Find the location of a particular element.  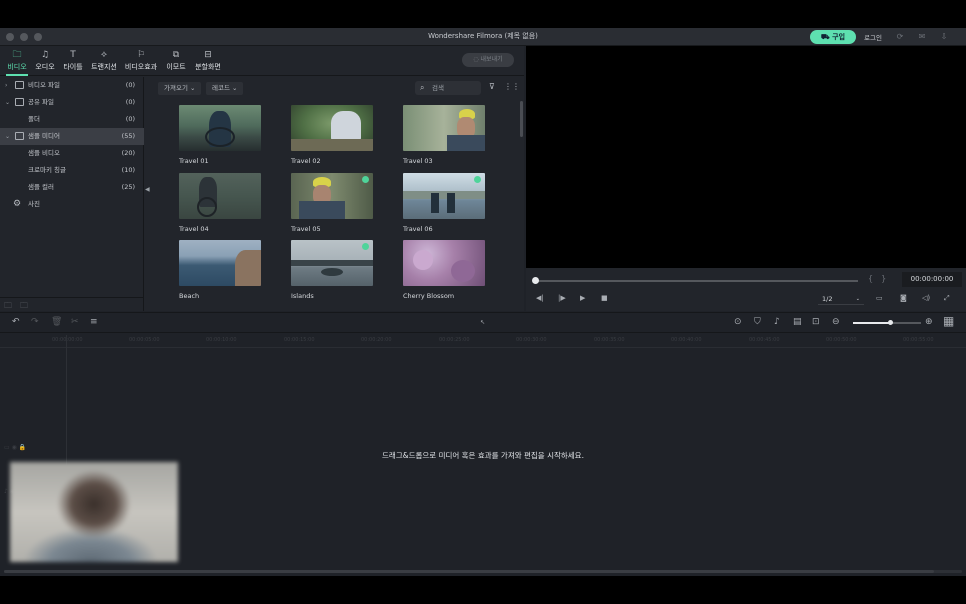

redo-icon: ↷ is located at coordinates (35, 322).